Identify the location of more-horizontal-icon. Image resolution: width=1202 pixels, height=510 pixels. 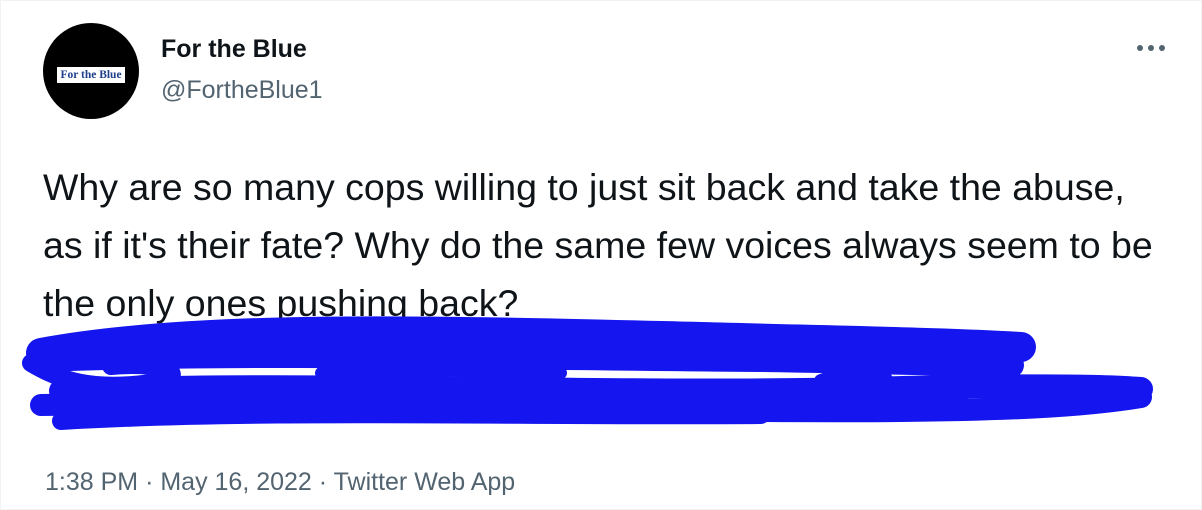
(1151, 48).